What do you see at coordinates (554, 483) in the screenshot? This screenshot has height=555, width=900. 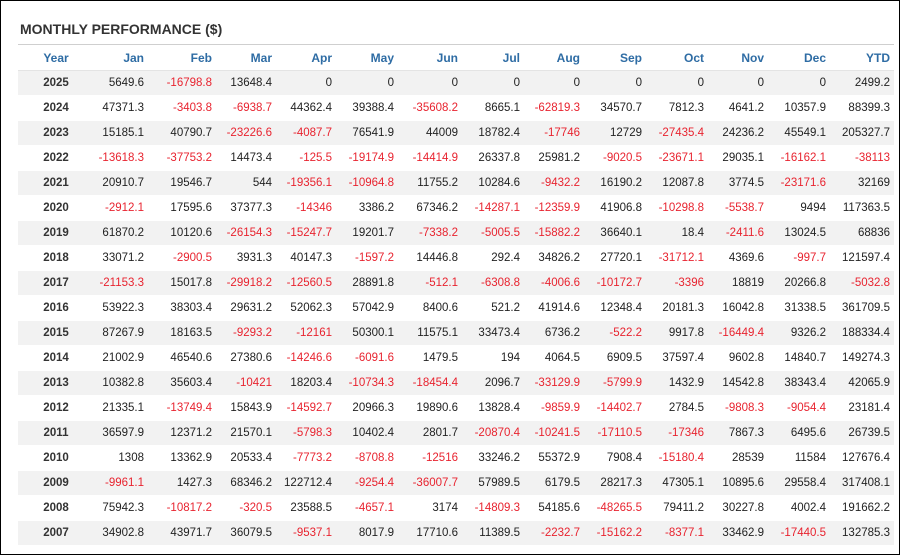 I see `month-cell: 6179.5` at bounding box center [554, 483].